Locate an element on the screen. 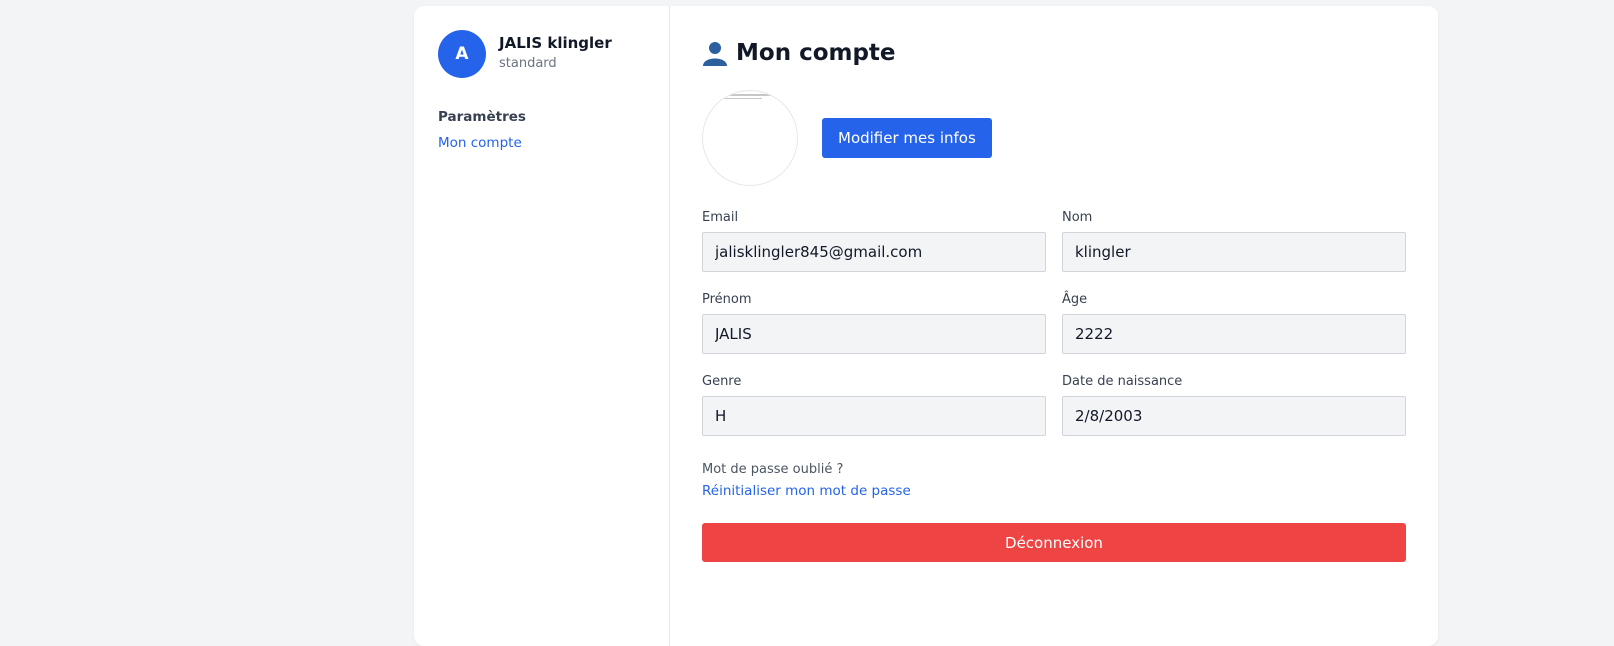 This screenshot has height=646, width=1614. age-field is located at coordinates (1234, 334).